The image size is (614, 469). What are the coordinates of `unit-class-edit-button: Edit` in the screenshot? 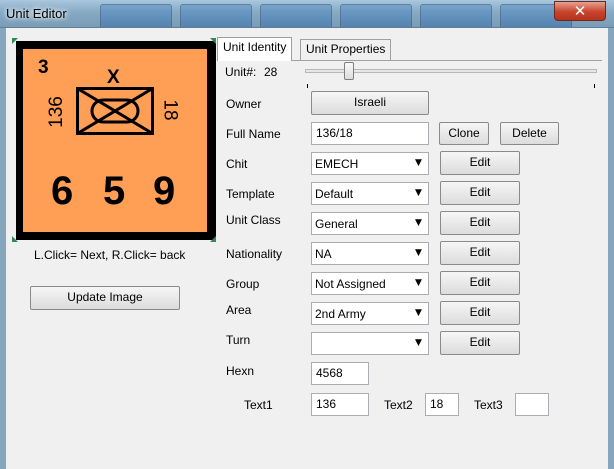 It's located at (480, 223).